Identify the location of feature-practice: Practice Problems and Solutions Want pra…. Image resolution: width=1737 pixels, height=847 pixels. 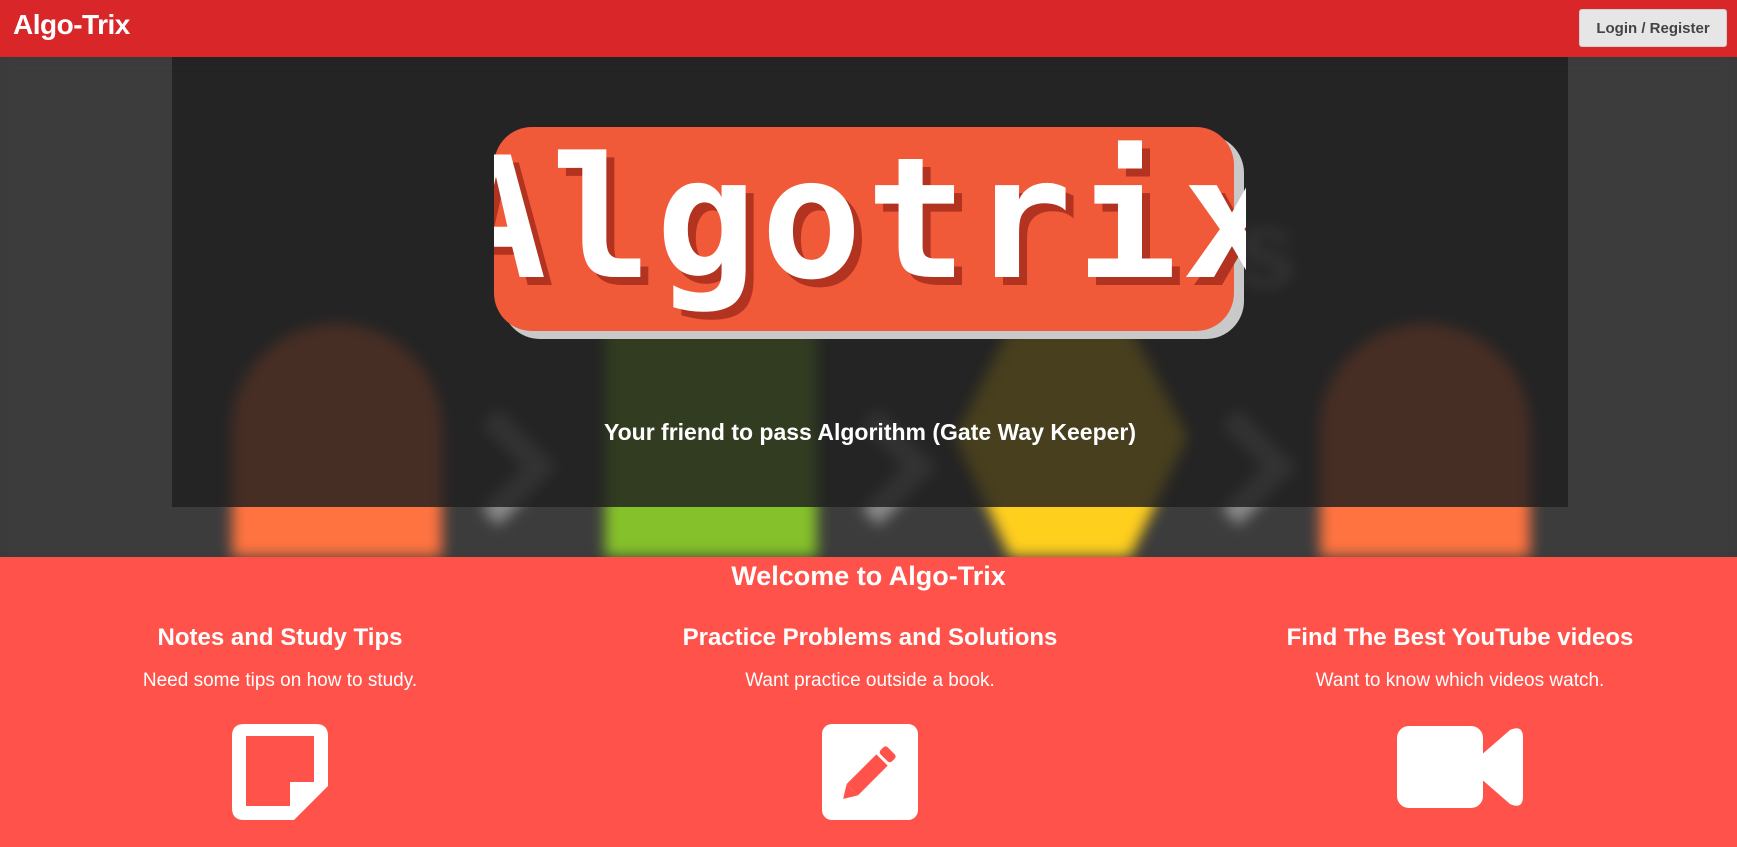
(870, 725).